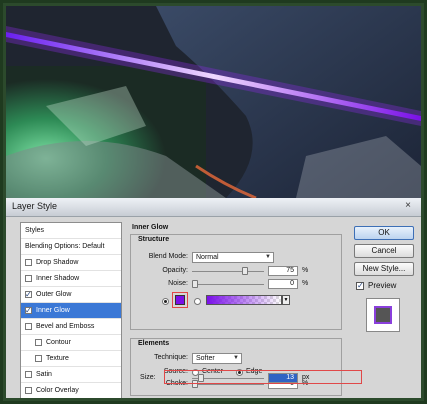 This screenshot has width=427, height=404. Describe the element at coordinates (71, 375) in the screenshot. I see `style-list-item: Satin` at that location.